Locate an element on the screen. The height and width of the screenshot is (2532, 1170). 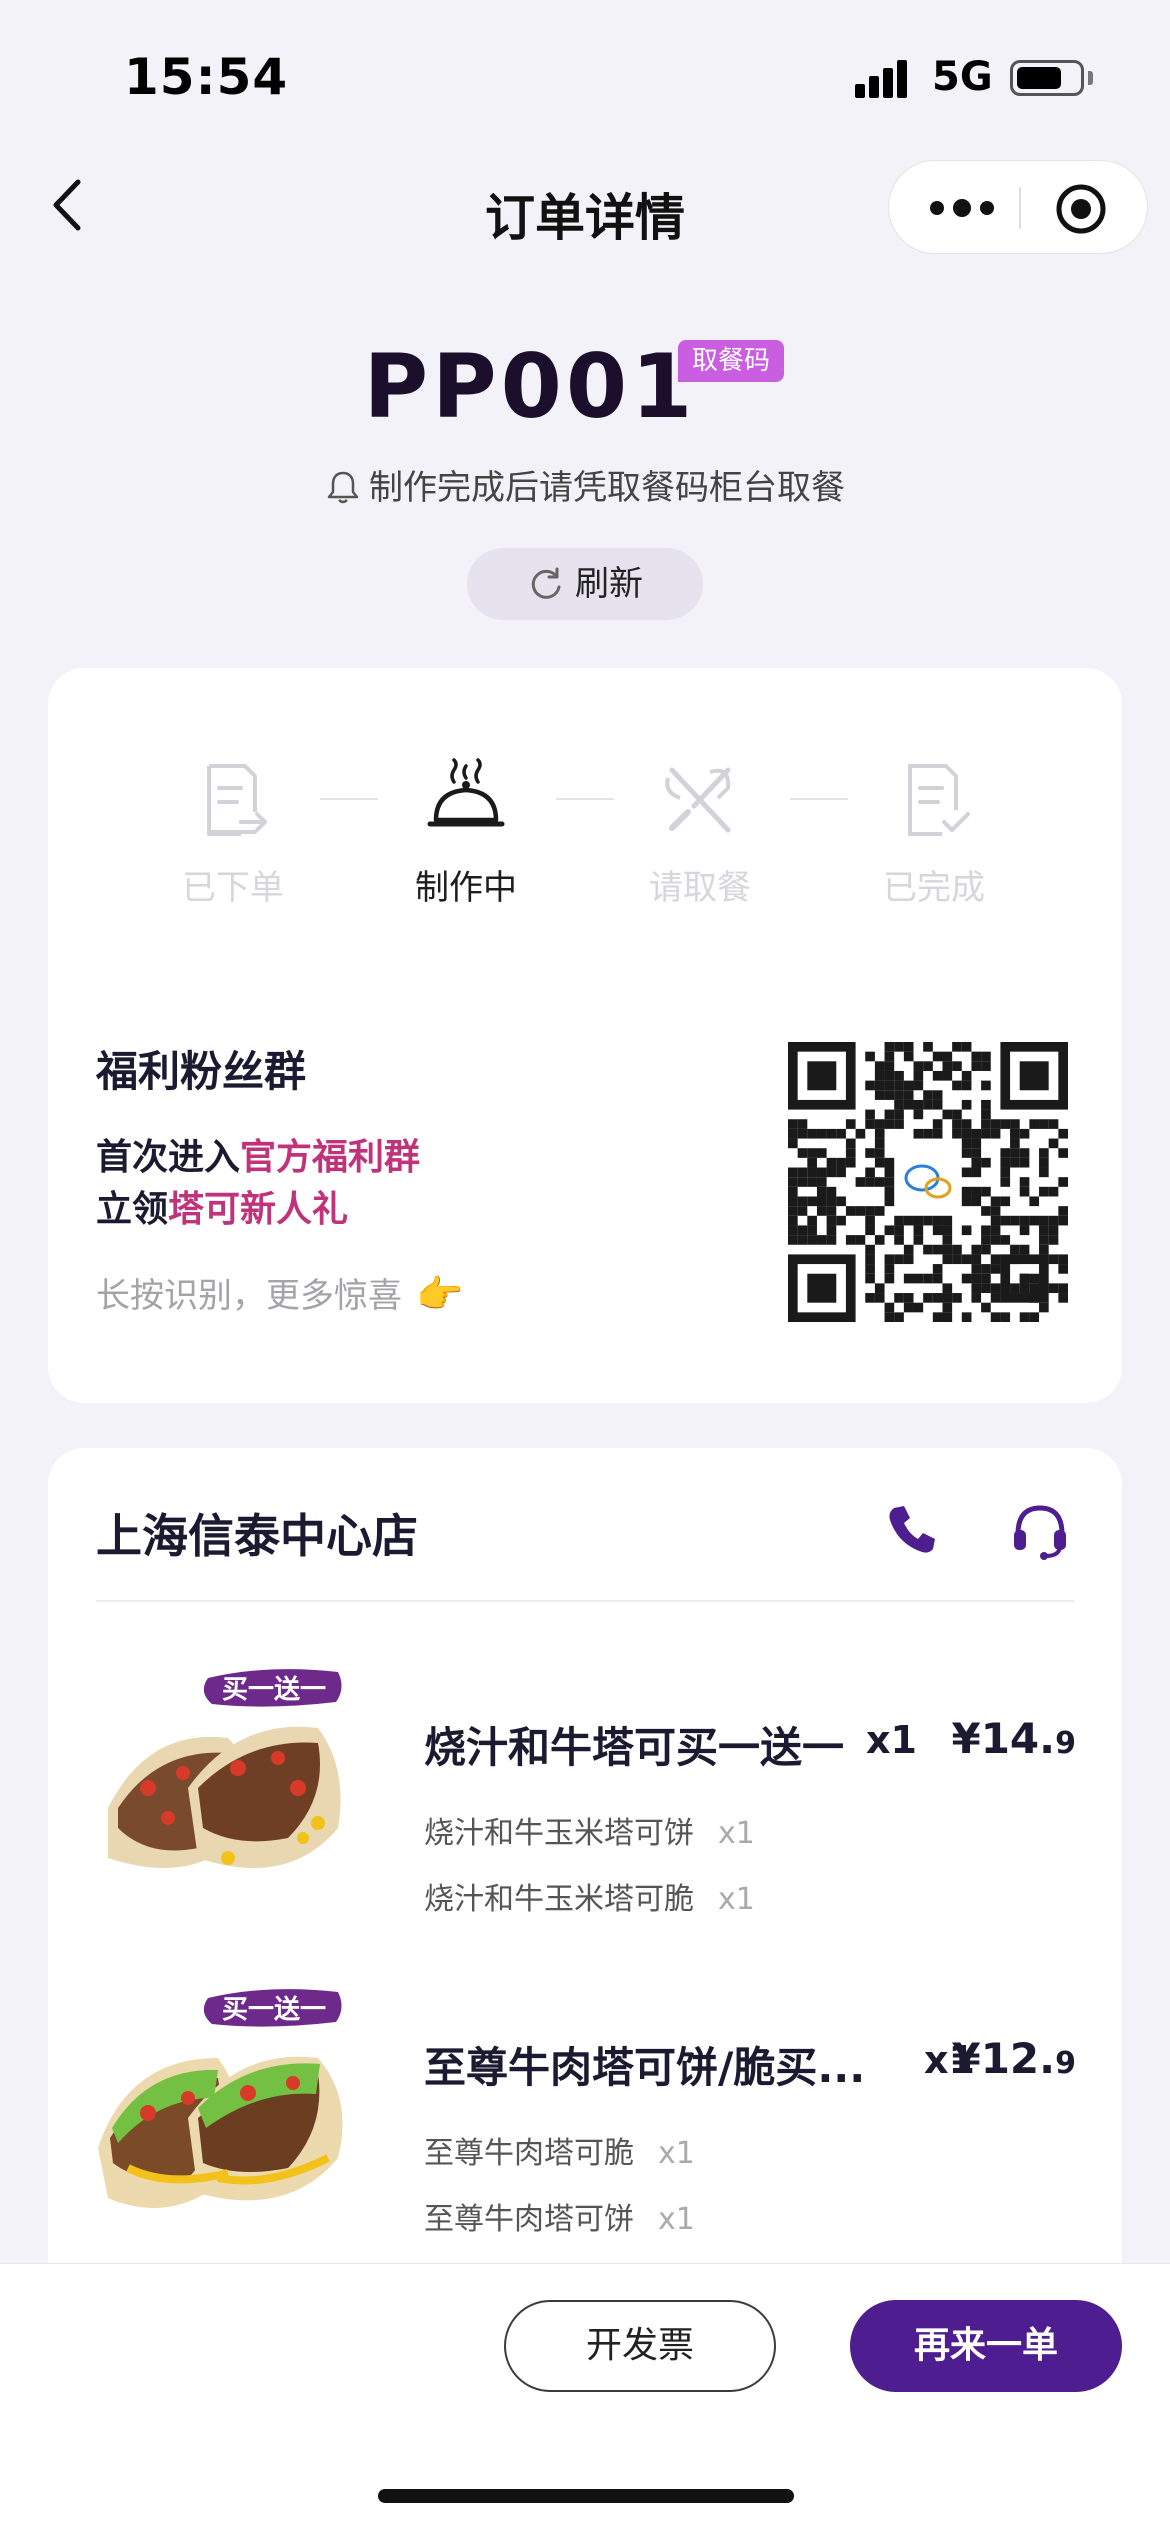
network-label: 5G is located at coordinates (962, 77).